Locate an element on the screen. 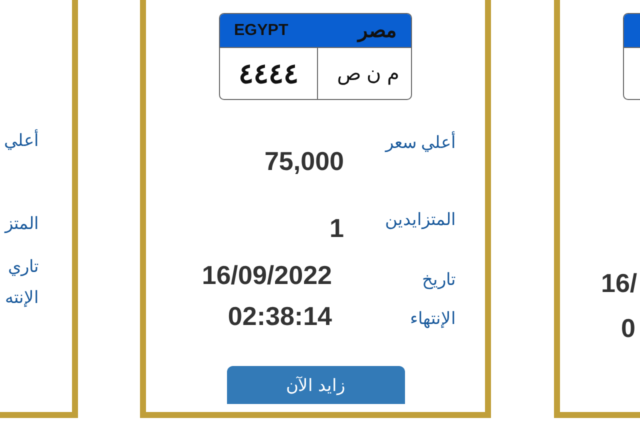 This screenshot has height=425, width=640. expiry-date: 16/09/2022 is located at coordinates (266, 275).